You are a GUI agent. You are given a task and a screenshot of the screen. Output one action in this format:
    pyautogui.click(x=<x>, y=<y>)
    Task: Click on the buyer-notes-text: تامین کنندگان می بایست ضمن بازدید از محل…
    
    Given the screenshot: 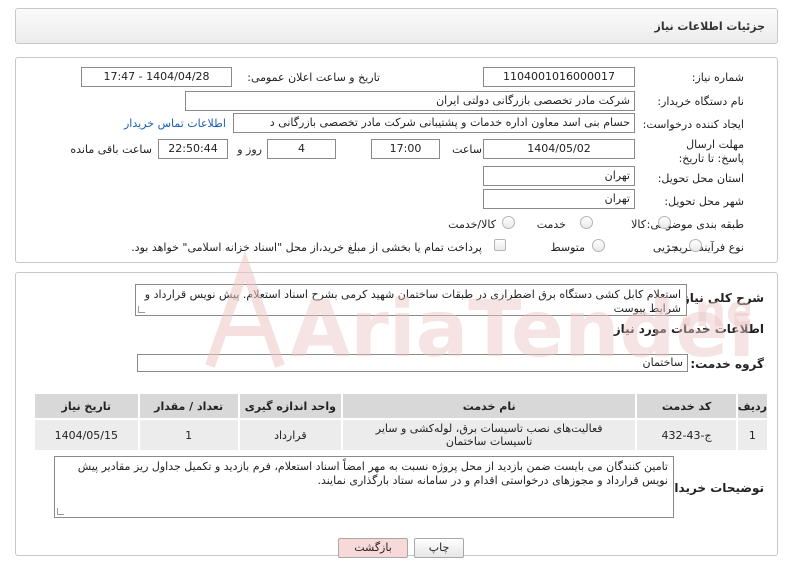 What is the action you would take?
    pyautogui.click(x=372, y=473)
    